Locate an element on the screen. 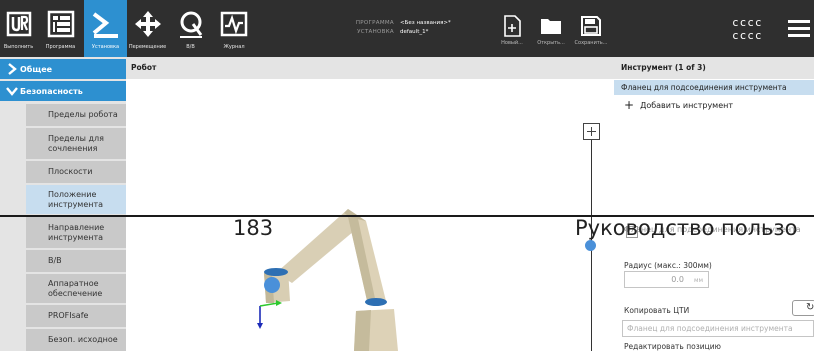 The width and height of the screenshot is (814, 351). tab-log: Журнал is located at coordinates (234, 28).